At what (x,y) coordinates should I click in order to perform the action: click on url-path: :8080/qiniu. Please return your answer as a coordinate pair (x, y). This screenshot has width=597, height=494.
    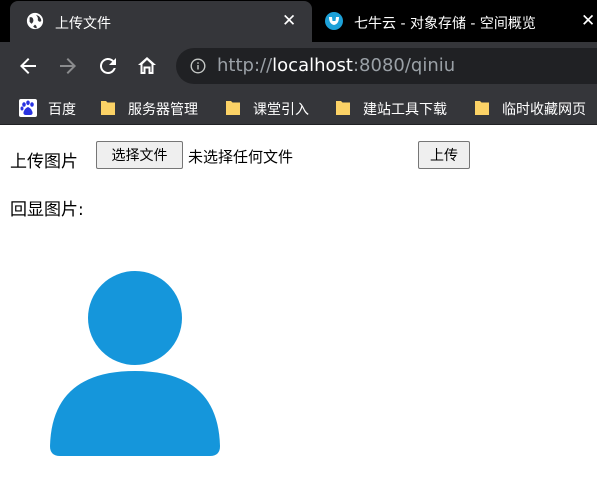
    Looking at the image, I should click on (404, 65).